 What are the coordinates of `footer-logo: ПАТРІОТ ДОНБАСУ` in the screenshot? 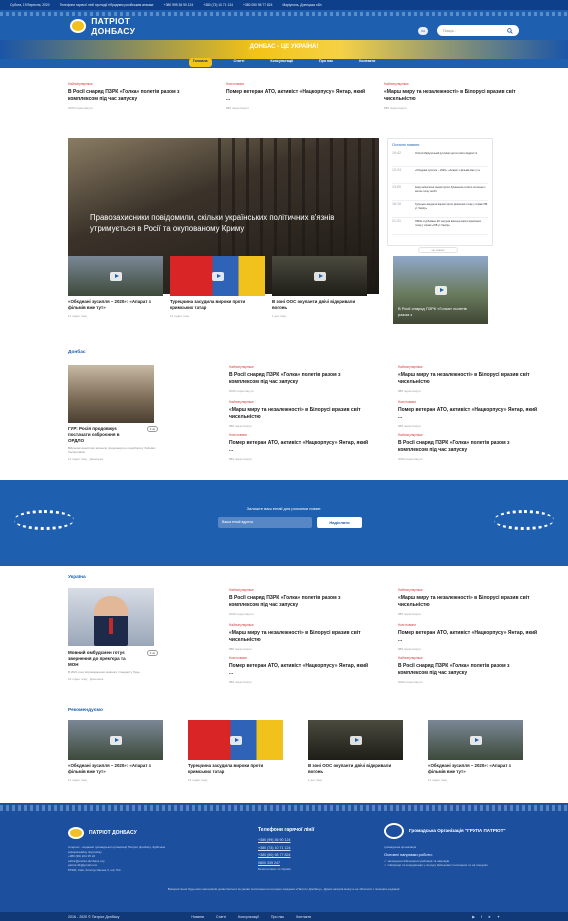 It's located at (102, 833).